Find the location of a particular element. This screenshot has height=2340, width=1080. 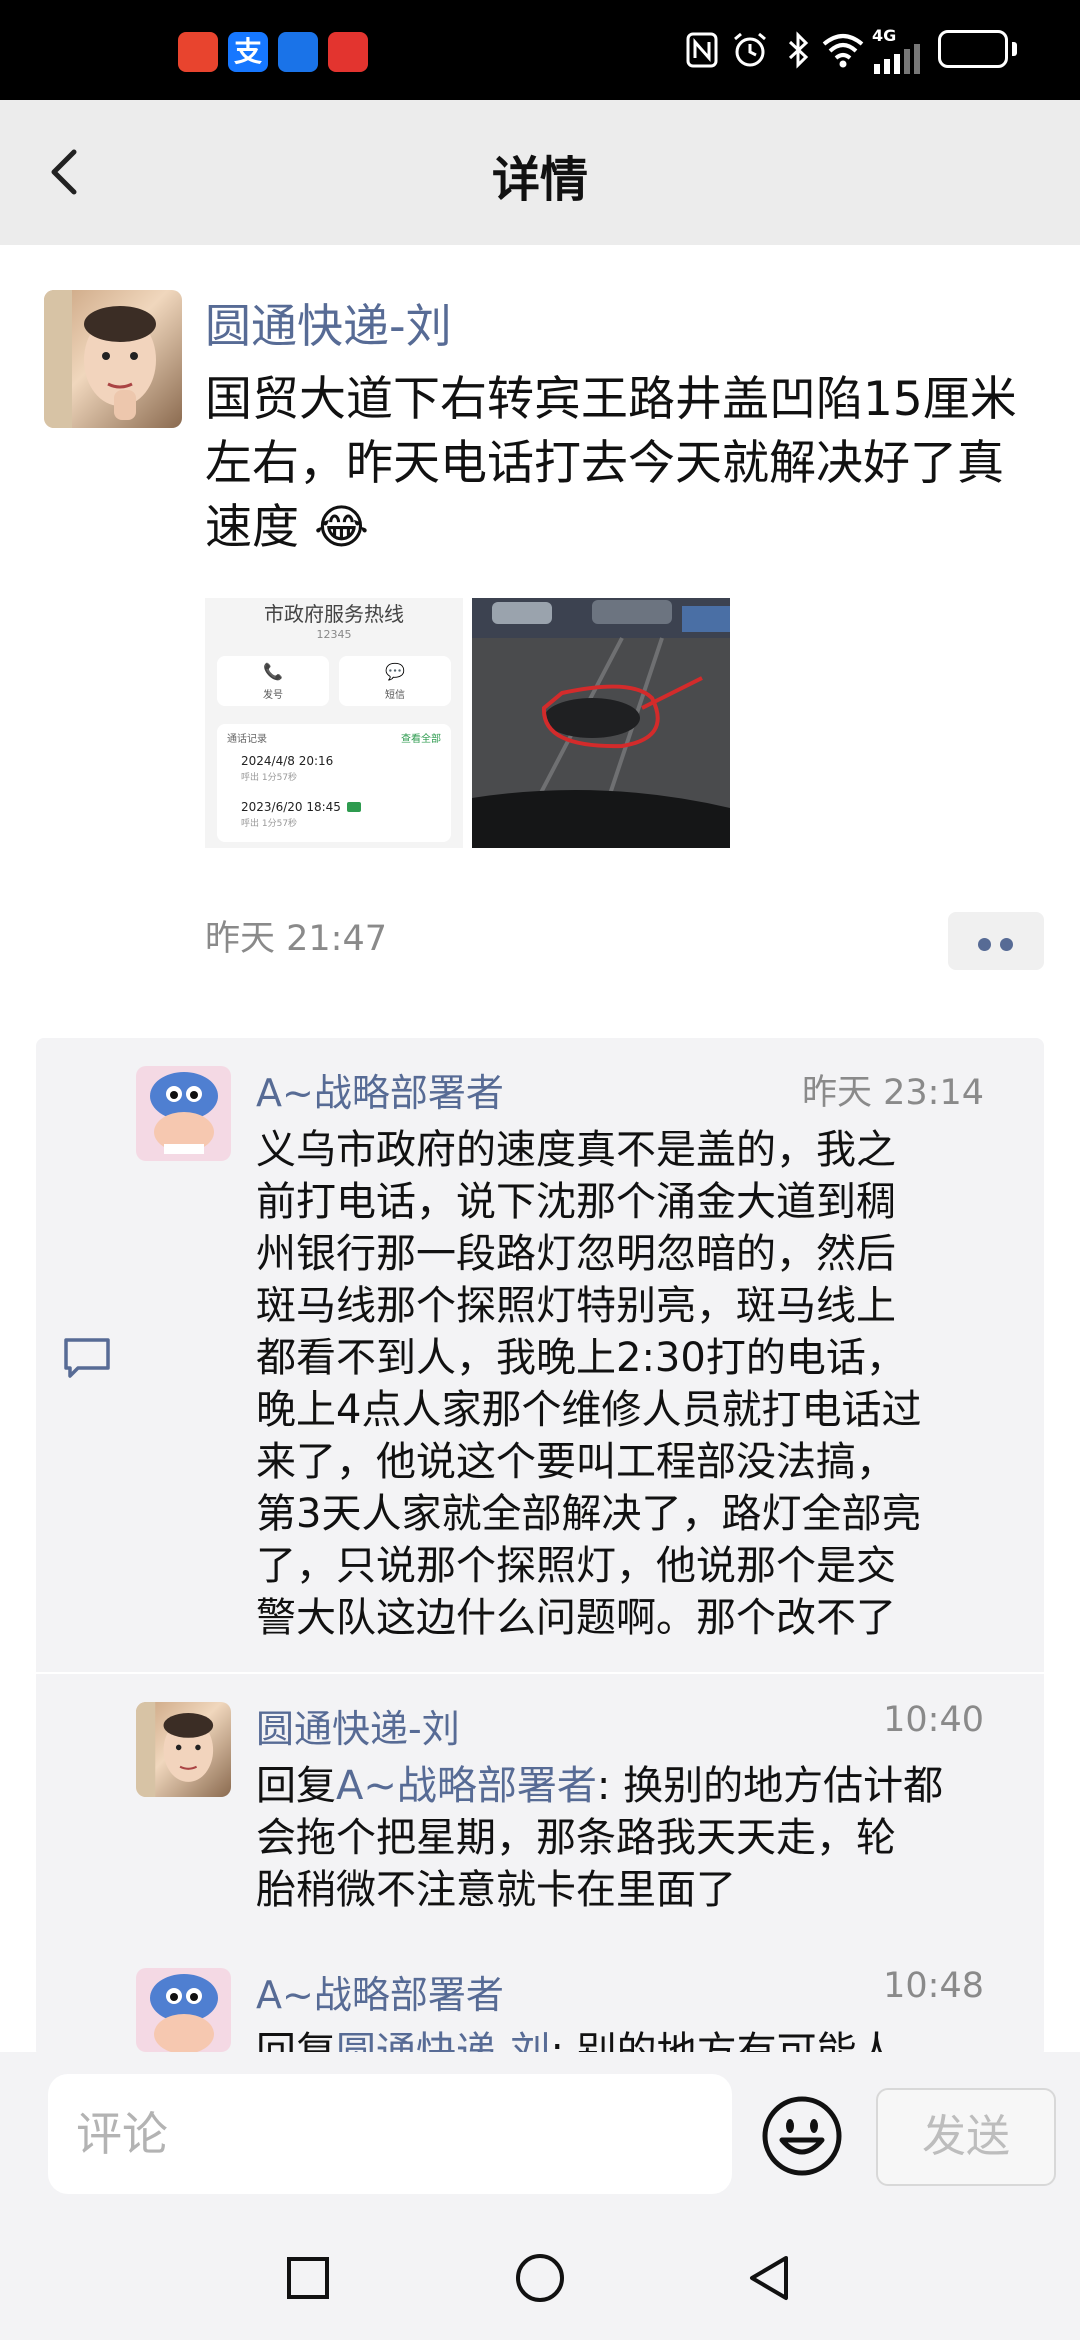

sms-button-tile: 💬 短信 is located at coordinates (395, 681).